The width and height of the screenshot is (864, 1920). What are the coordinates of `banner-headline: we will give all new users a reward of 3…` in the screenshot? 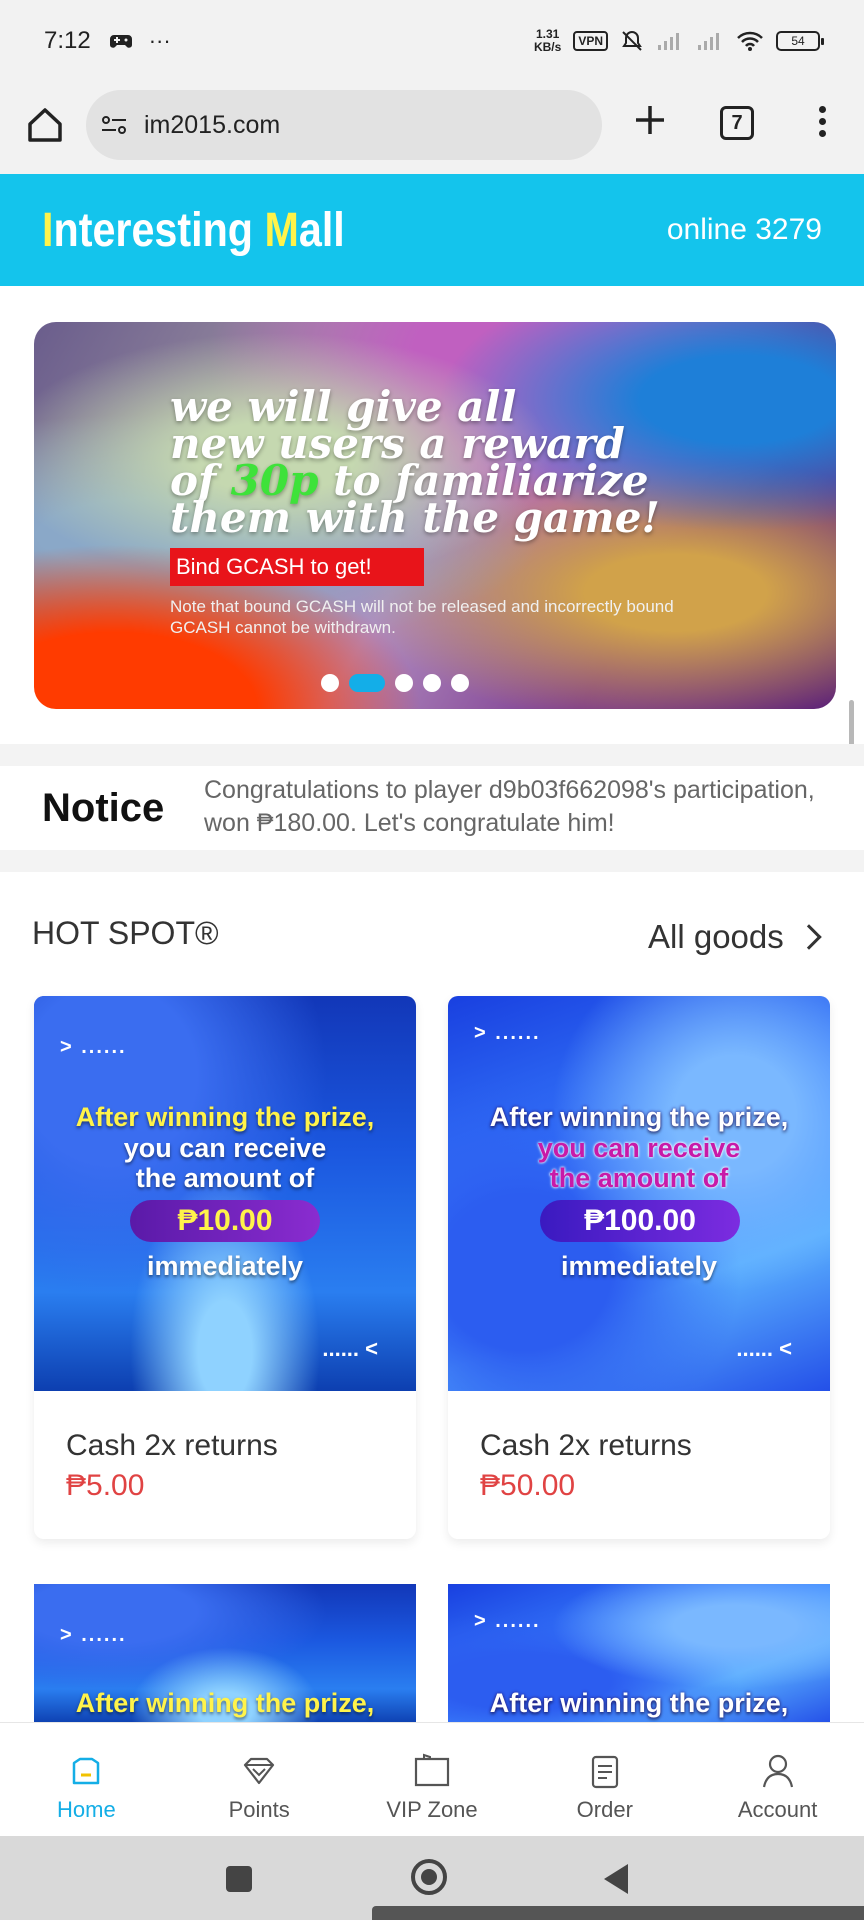 It's located at (415, 462).